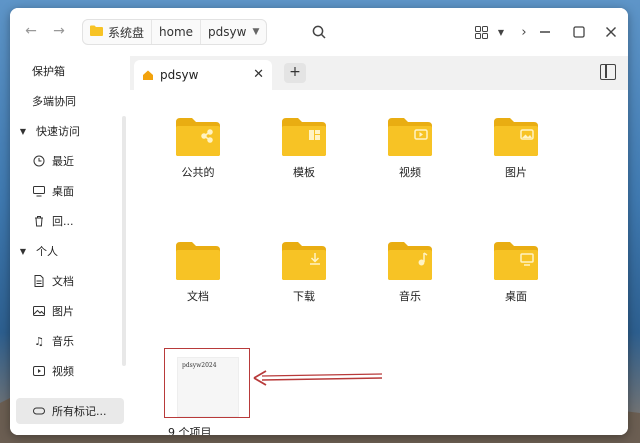 The image size is (640, 443). What do you see at coordinates (545, 32) in the screenshot?
I see `minimize-icon` at bounding box center [545, 32].